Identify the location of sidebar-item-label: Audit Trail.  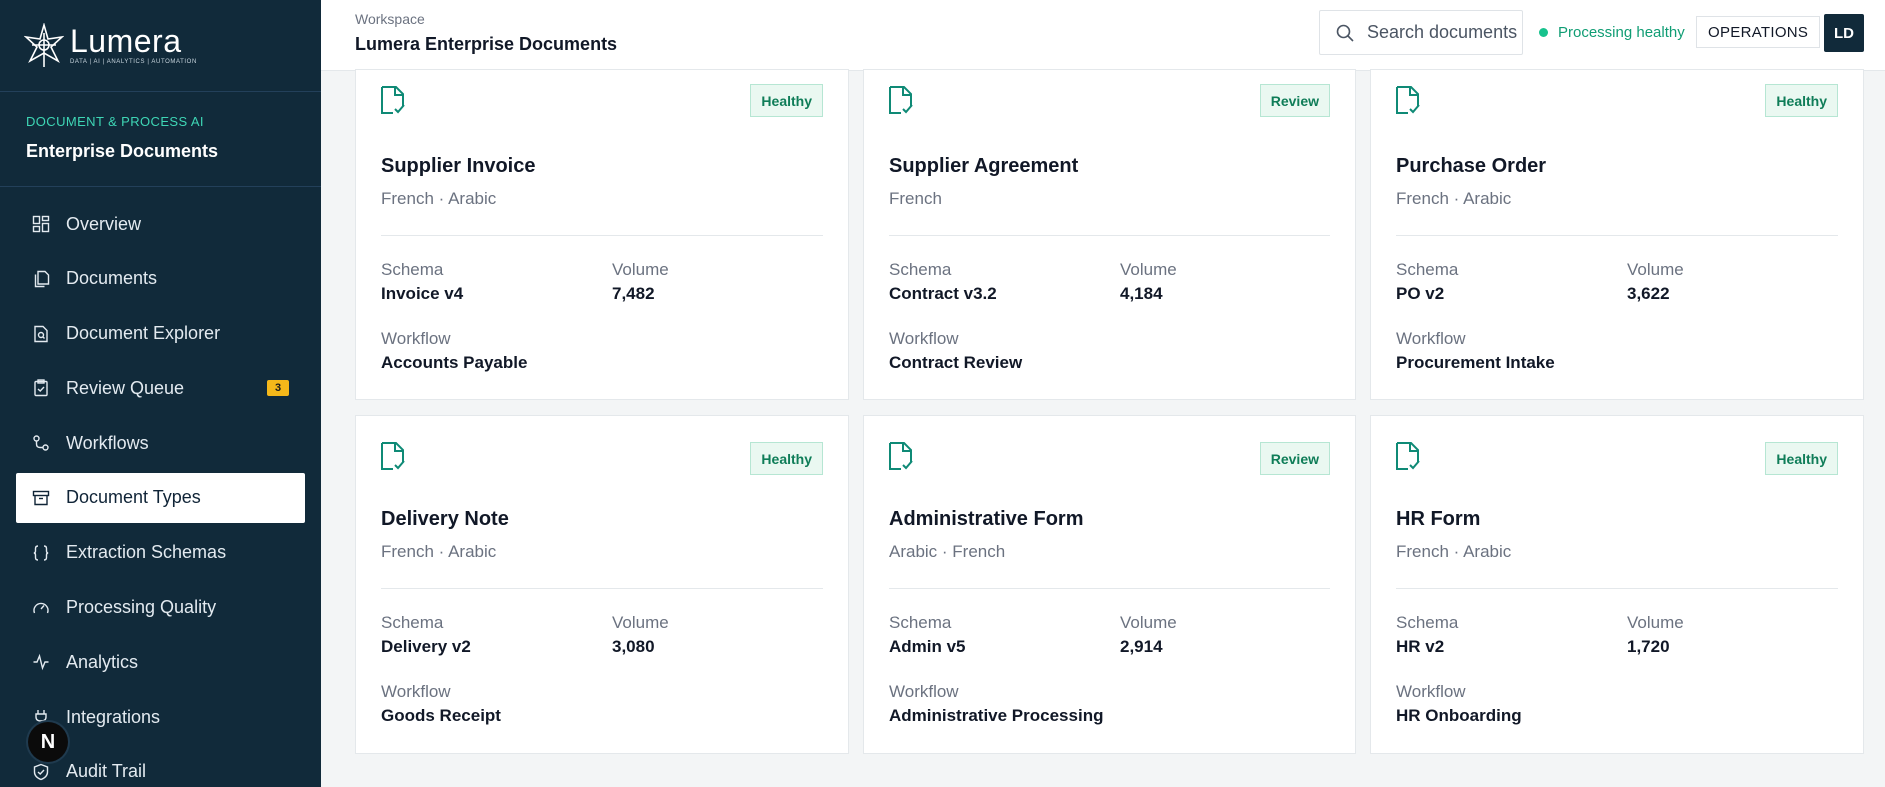
(106, 771).